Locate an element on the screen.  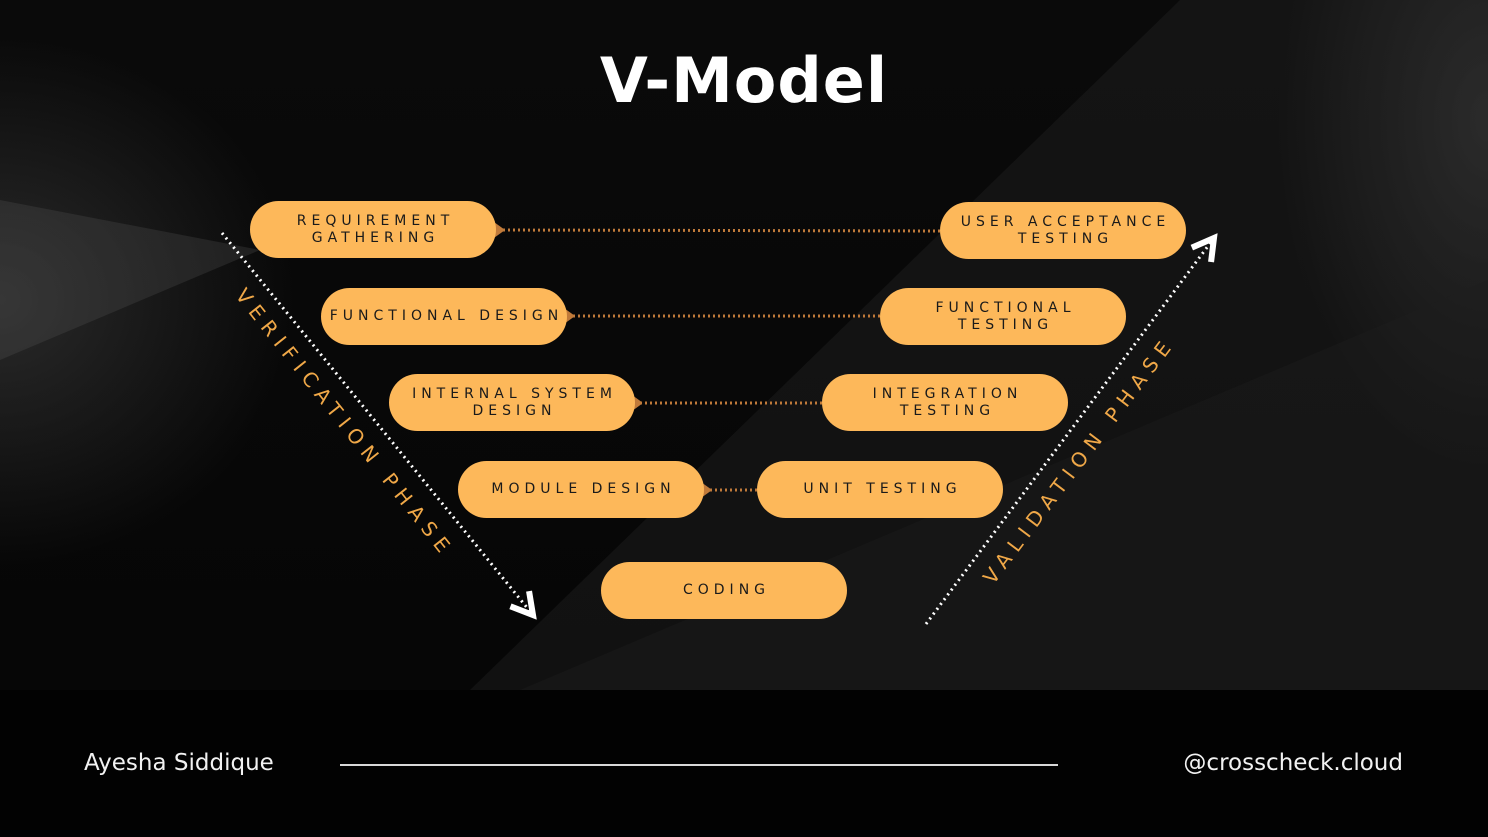
pill-label: MODULE DESIGN is located at coordinates (583, 489).